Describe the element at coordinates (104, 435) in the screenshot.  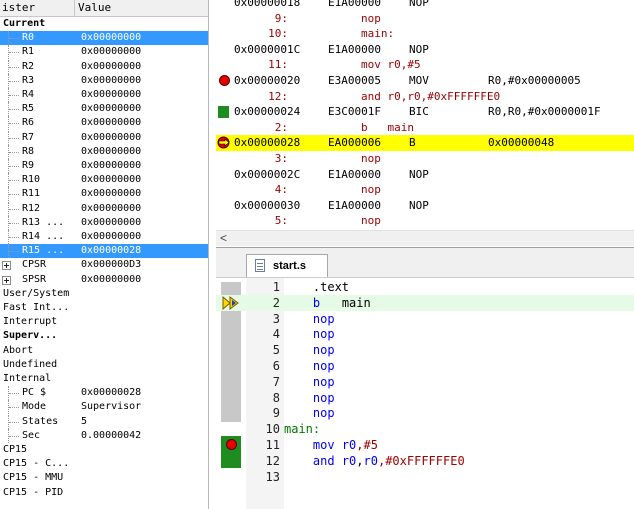
I see `internal-row: Sec 0.00000042` at that location.